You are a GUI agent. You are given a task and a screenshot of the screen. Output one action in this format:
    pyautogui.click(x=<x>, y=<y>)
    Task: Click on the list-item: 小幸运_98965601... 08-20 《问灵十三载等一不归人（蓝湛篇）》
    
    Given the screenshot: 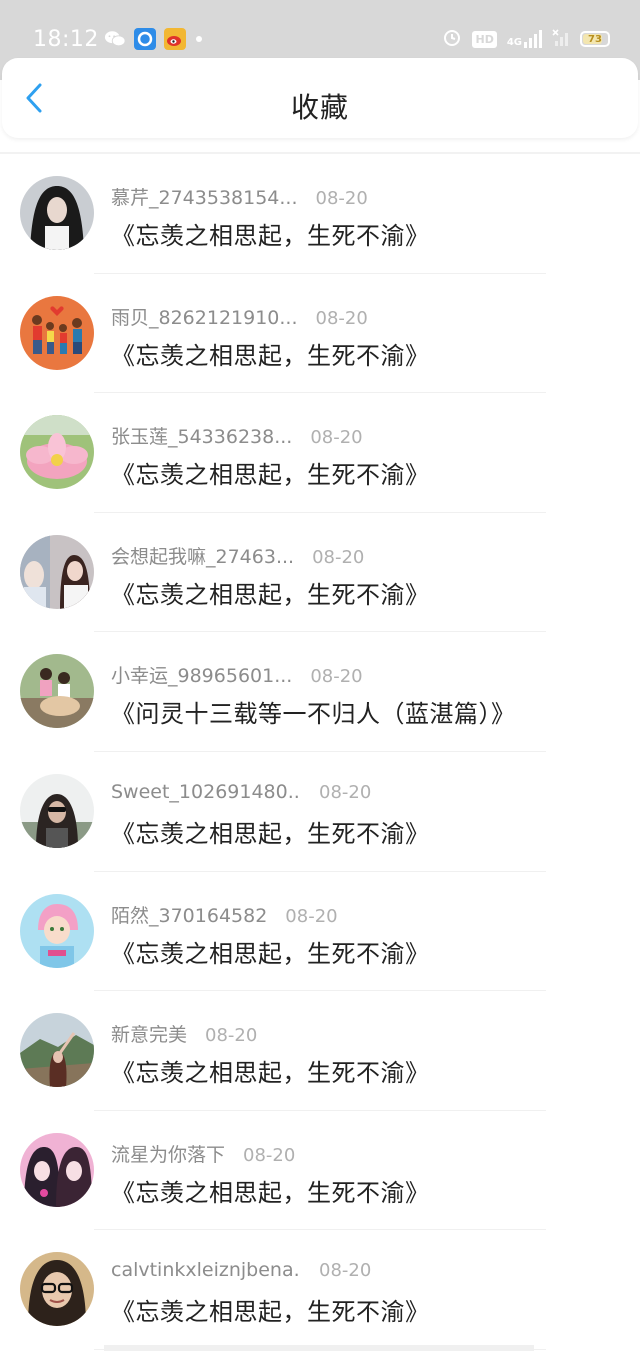 What is the action you would take?
    pyautogui.click(x=320, y=692)
    